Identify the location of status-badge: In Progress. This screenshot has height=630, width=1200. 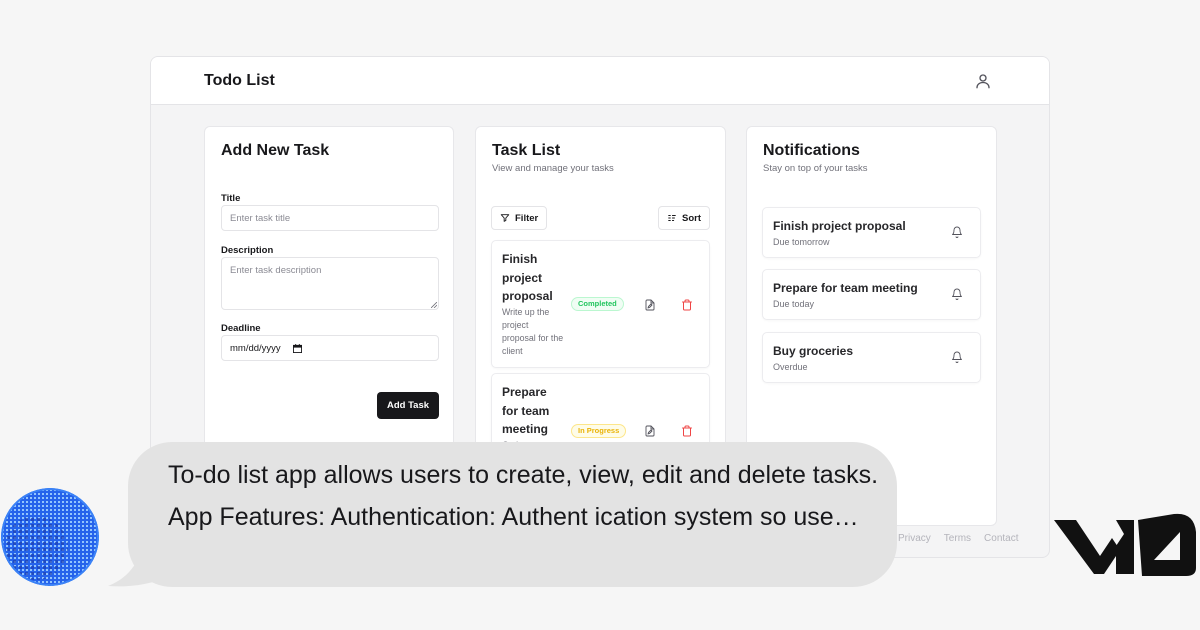
(599, 431).